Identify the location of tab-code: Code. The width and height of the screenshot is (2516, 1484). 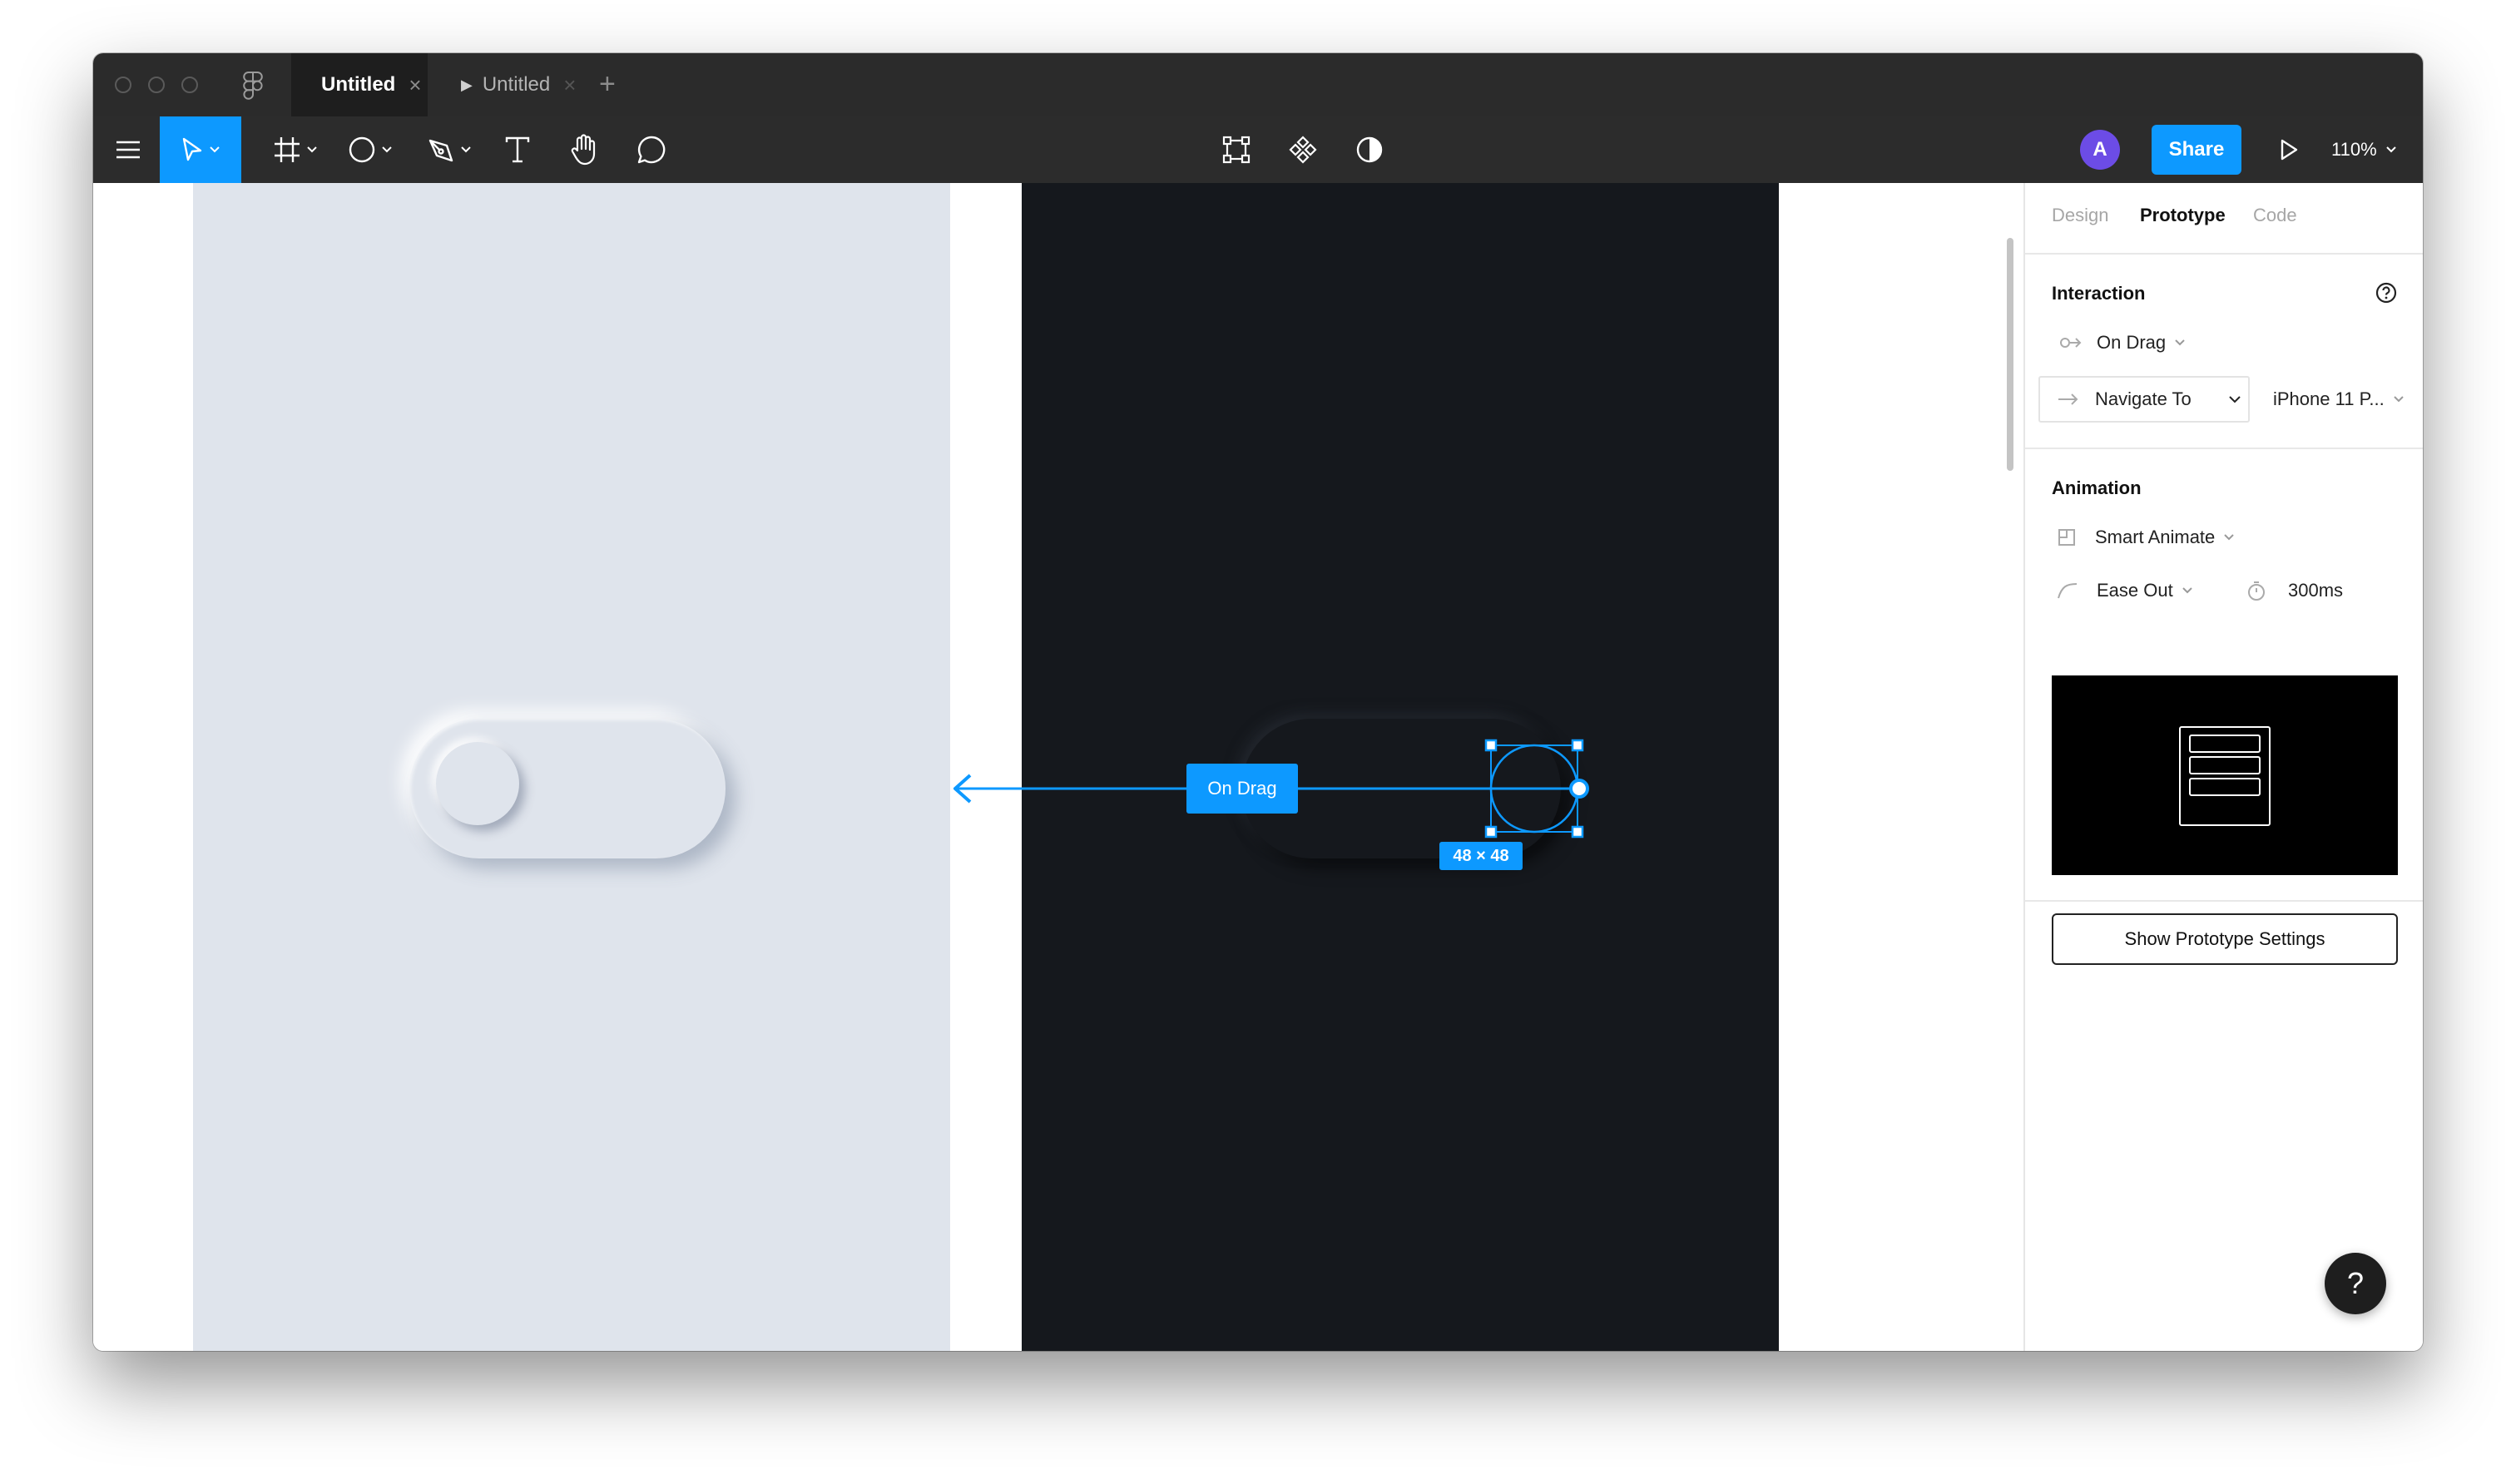
(2275, 215).